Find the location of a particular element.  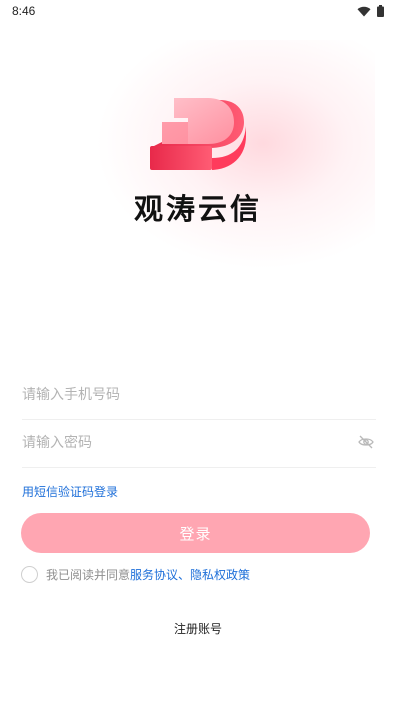

app-logo is located at coordinates (198, 134).